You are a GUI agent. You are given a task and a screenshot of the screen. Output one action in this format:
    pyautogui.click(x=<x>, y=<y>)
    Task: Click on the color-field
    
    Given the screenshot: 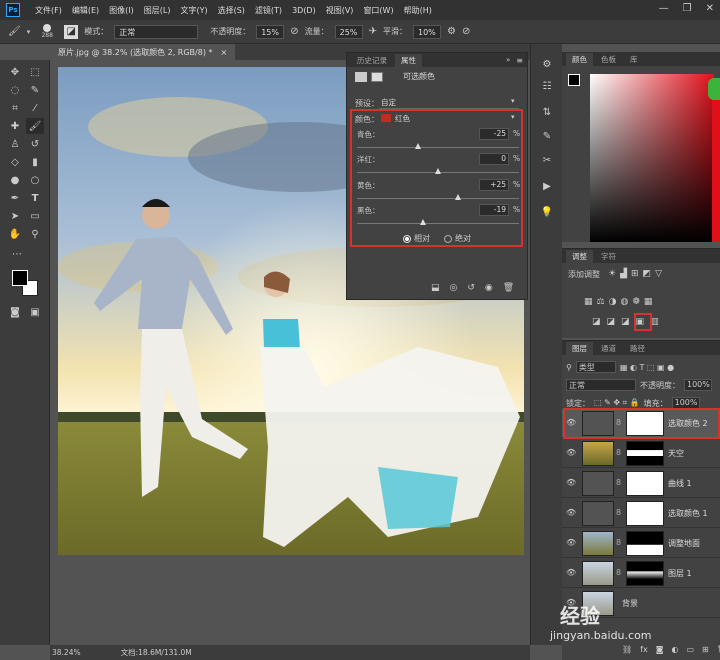 What is the action you would take?
    pyautogui.click(x=652, y=158)
    